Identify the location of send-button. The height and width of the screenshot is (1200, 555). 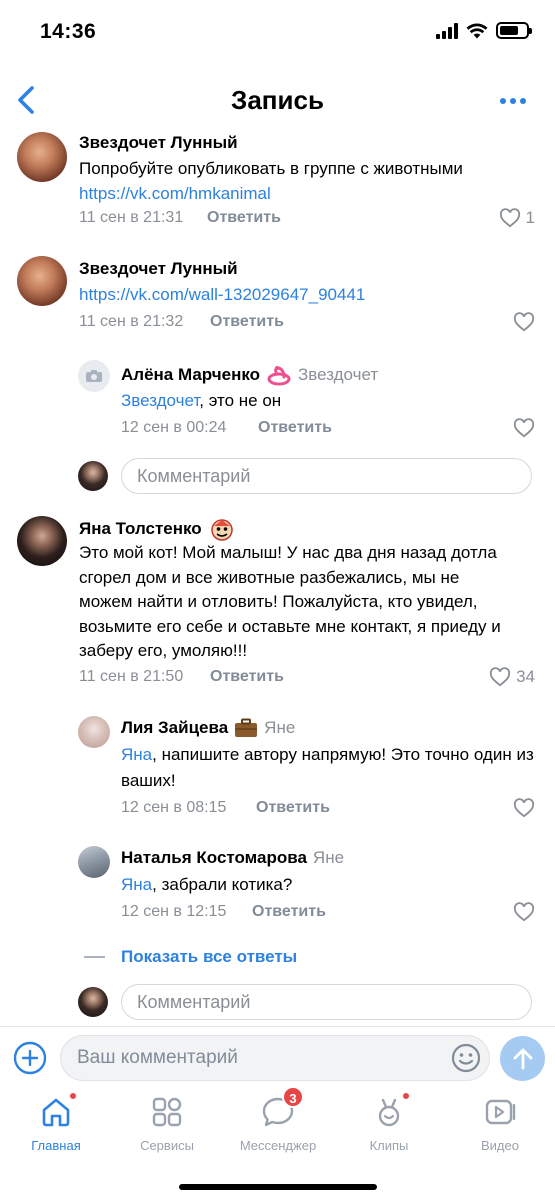
(522, 1058).